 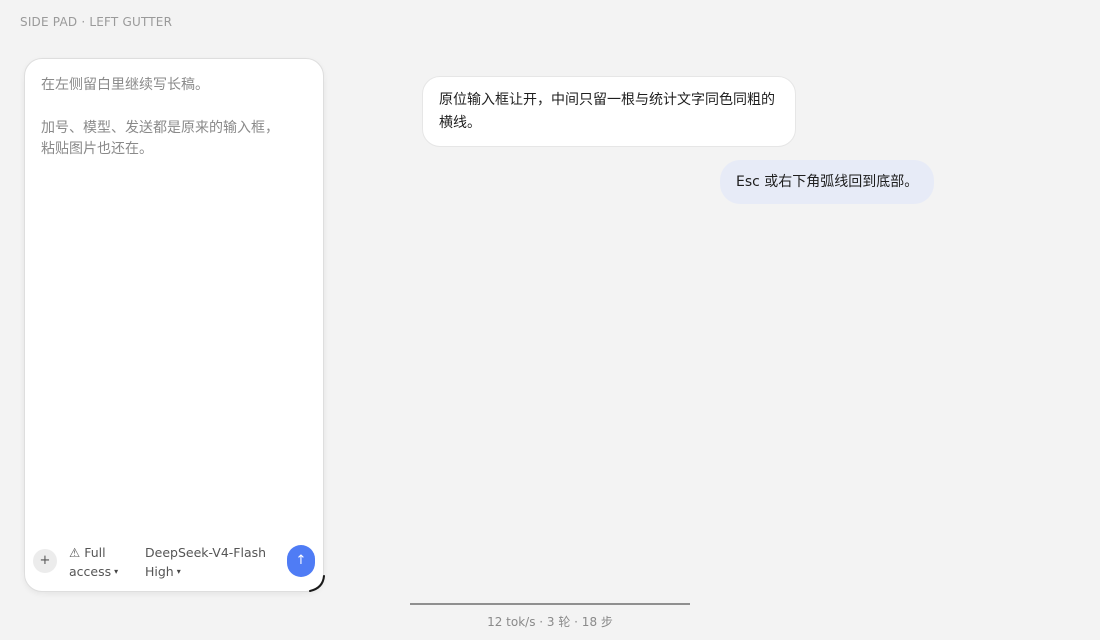 What do you see at coordinates (827, 182) in the screenshot?
I see `user-message-bubble: Esc 或右下角弧线回到底部。` at bounding box center [827, 182].